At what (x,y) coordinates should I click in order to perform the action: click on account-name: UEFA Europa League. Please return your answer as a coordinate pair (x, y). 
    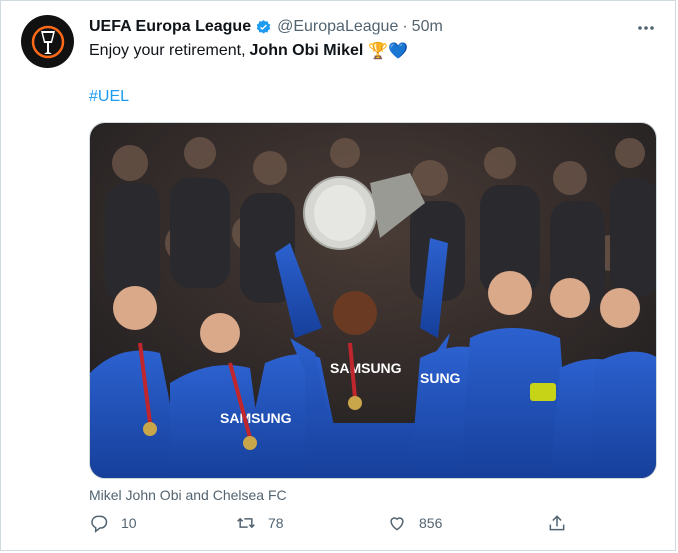
    Looking at the image, I should click on (170, 27).